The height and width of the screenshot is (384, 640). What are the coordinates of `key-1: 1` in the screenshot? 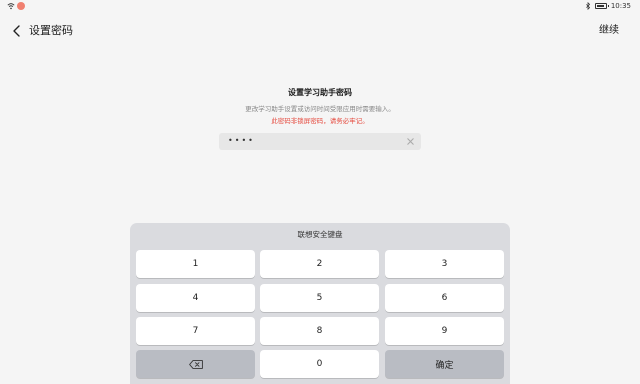 It's located at (195, 264).